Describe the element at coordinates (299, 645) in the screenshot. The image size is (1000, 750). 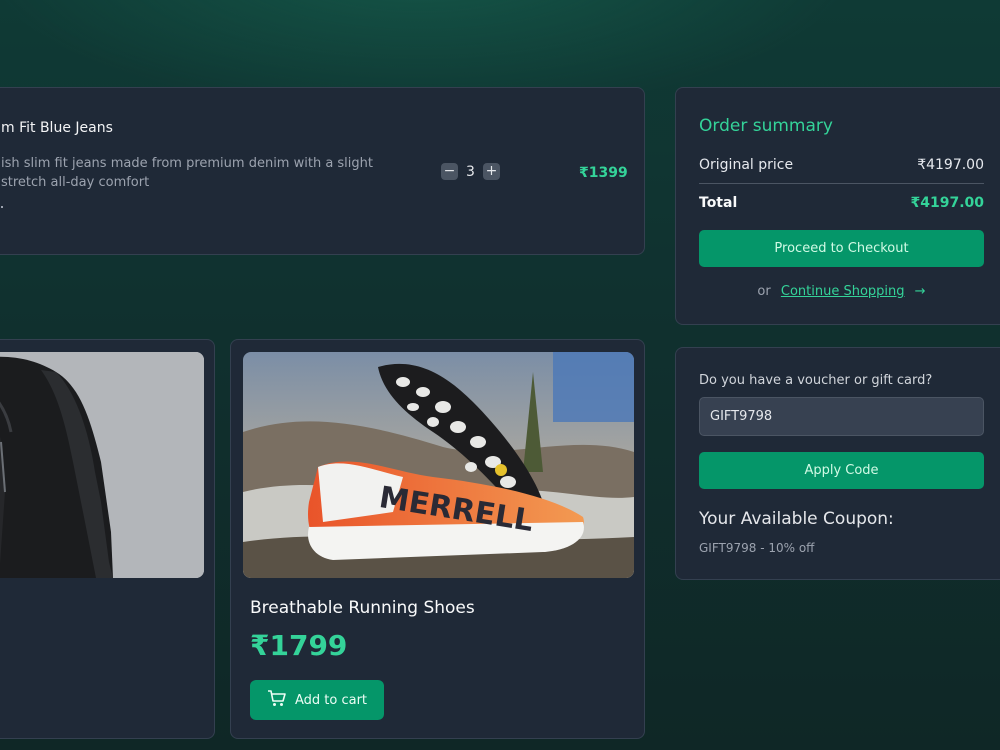
I see `product-price: ₹1799` at that location.